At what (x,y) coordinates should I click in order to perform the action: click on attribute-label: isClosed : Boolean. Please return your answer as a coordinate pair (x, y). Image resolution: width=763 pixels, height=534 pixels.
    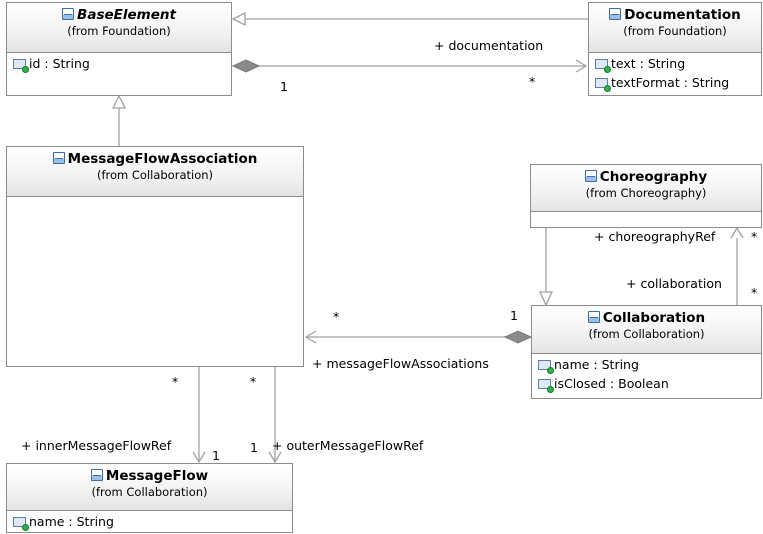
    Looking at the image, I should click on (611, 383).